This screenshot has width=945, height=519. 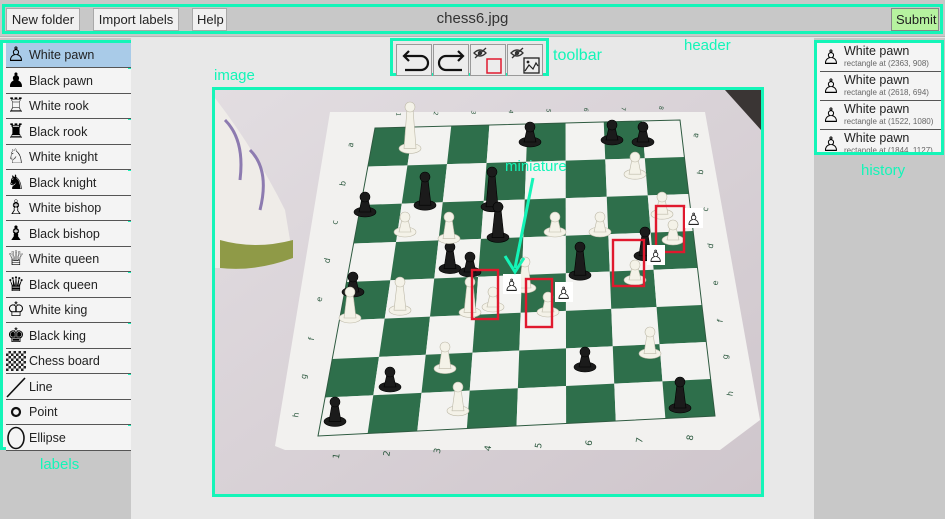 What do you see at coordinates (16, 412) in the screenshot?
I see `point-icon` at bounding box center [16, 412].